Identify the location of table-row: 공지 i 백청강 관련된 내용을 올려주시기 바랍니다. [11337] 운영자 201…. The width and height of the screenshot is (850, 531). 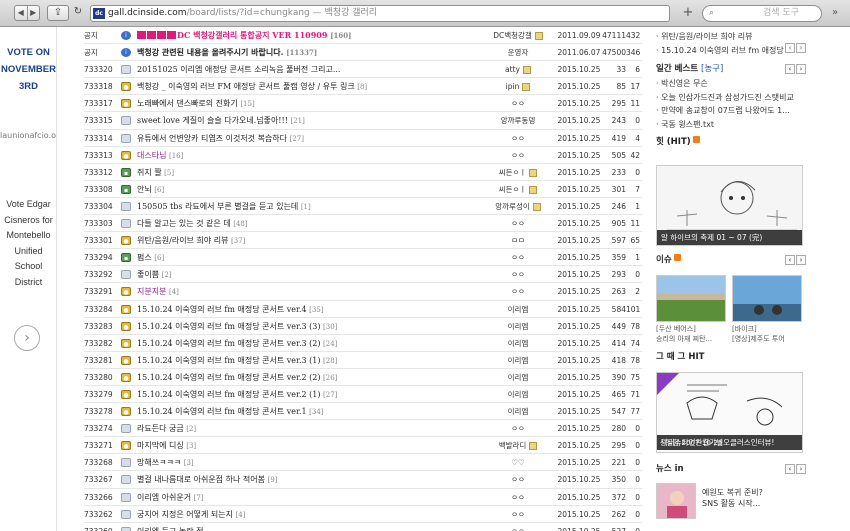
(363, 53).